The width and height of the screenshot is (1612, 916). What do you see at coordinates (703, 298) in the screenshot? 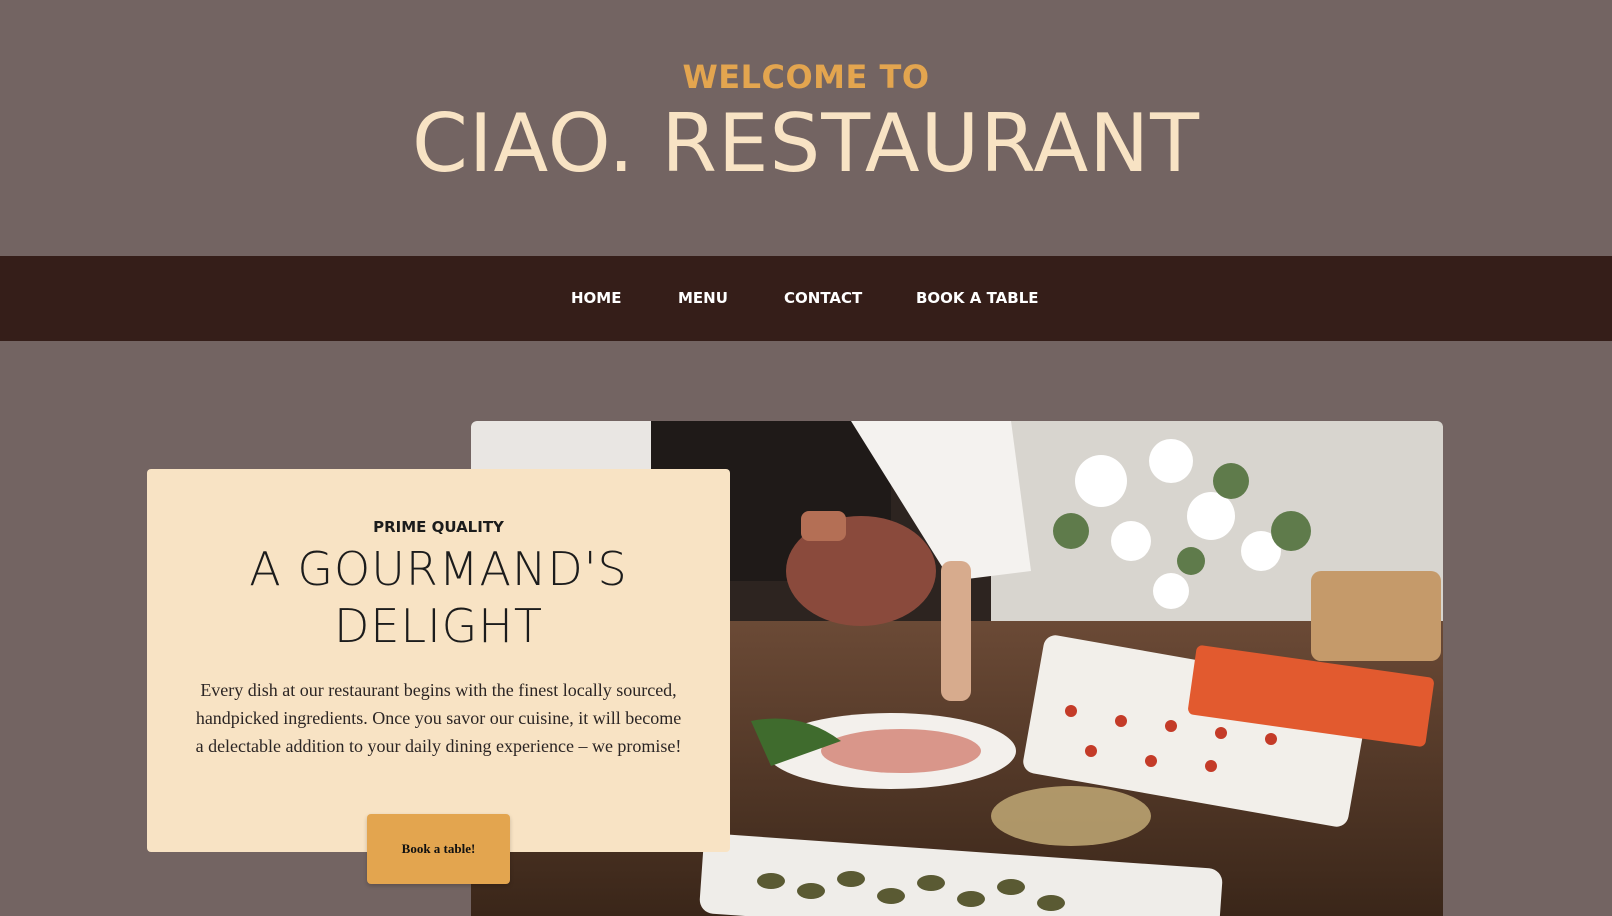
I see `nav-menu-link: MENU` at bounding box center [703, 298].